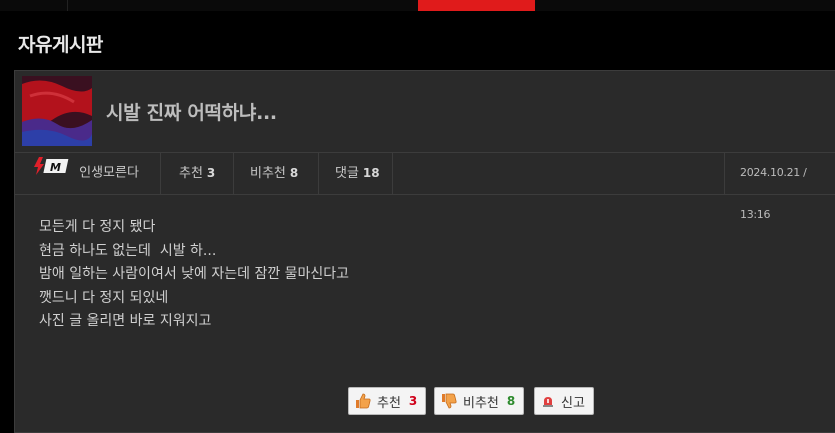 The height and width of the screenshot is (433, 835). I want to click on level-icon: M, so click(53, 173).